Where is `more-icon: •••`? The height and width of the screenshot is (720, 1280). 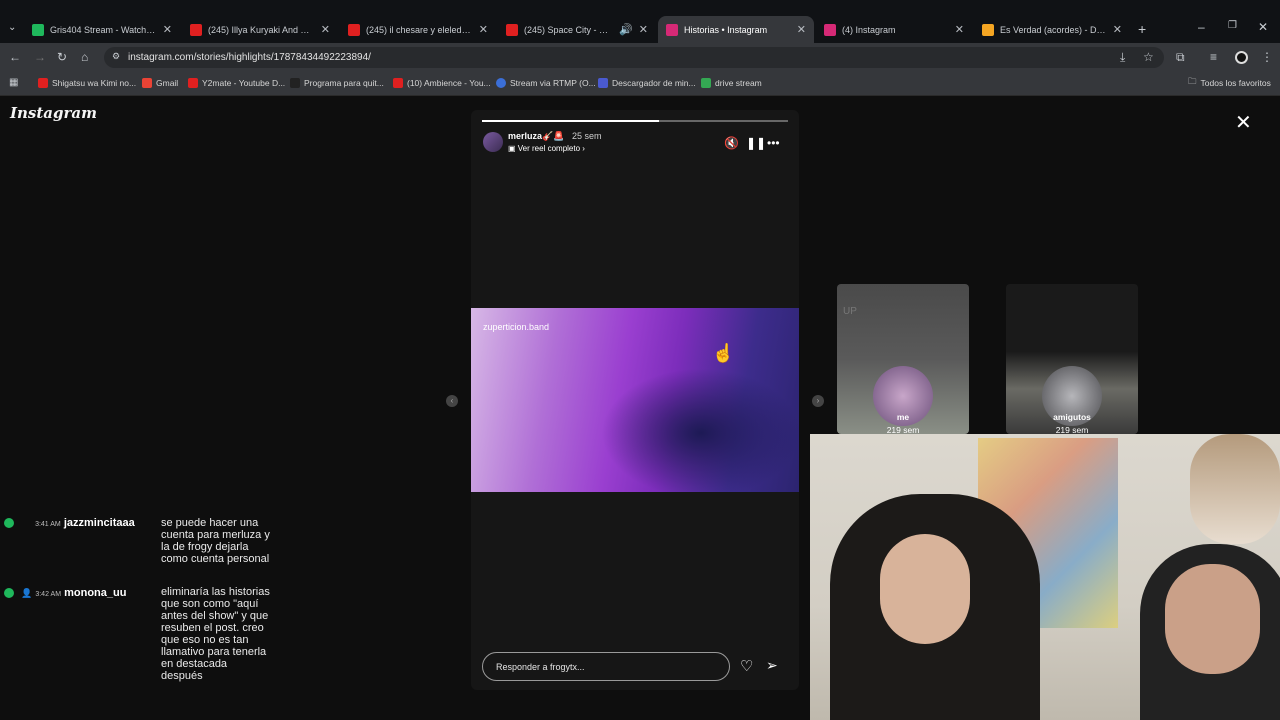
more-icon: ••• is located at coordinates (773, 143).